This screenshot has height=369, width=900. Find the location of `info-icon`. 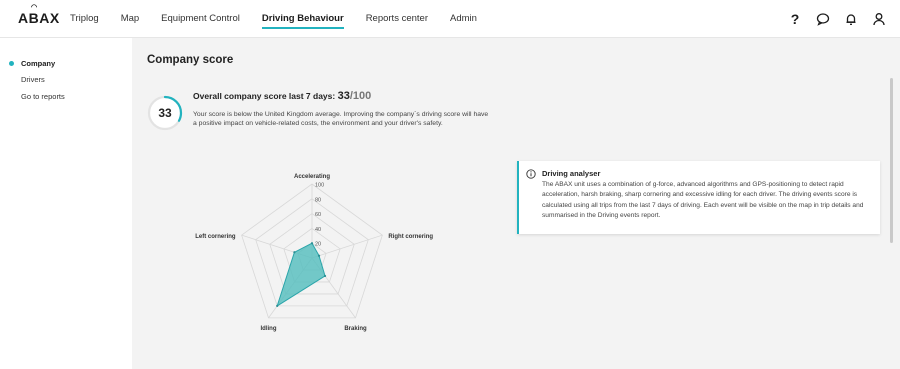

info-icon is located at coordinates (531, 174).